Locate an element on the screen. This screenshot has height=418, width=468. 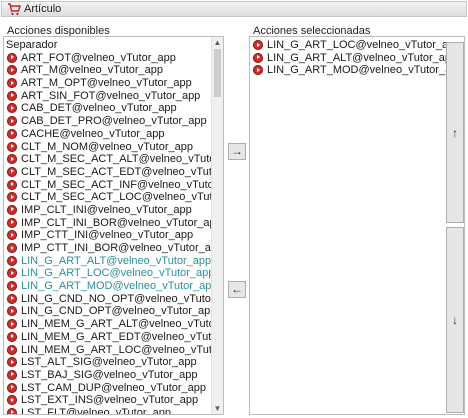
window-title: Artículo is located at coordinates (43, 9).